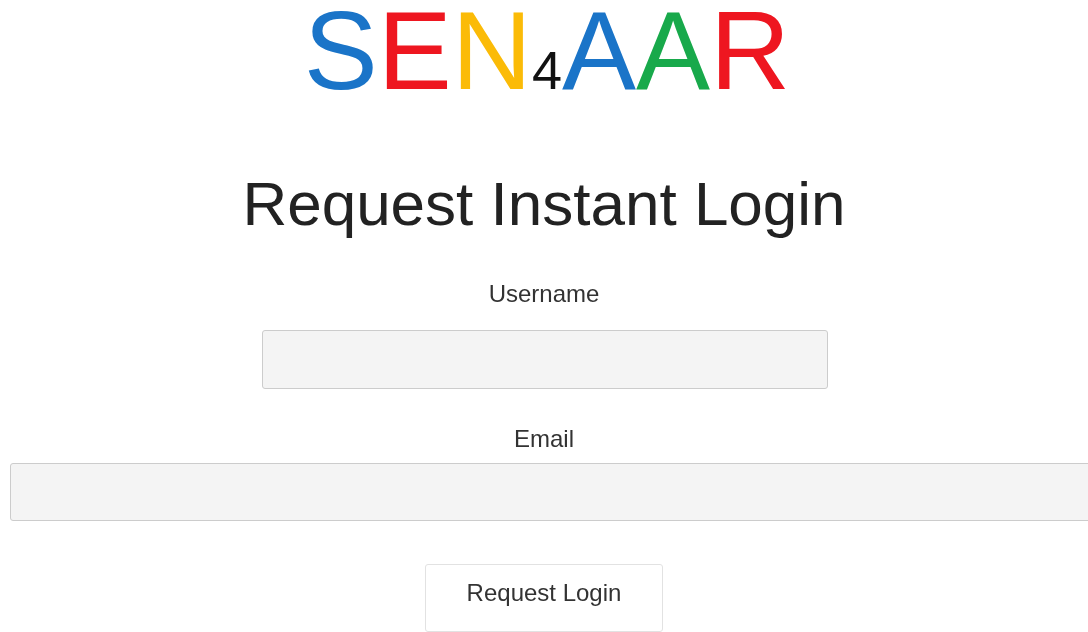  What do you see at coordinates (546, 71) in the screenshot?
I see `logo-letter: 4` at bounding box center [546, 71].